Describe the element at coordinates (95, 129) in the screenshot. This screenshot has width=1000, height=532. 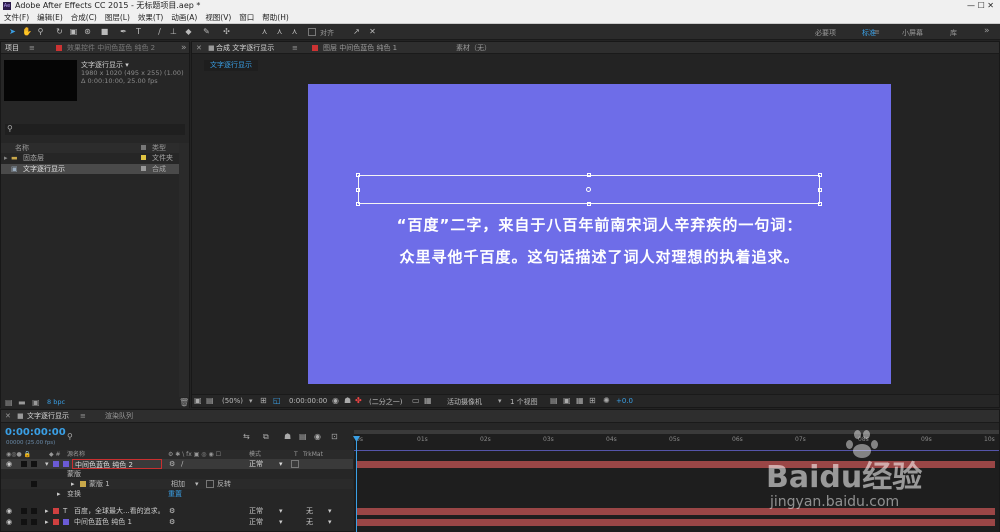
I see `project-search-input: ⚲` at that location.